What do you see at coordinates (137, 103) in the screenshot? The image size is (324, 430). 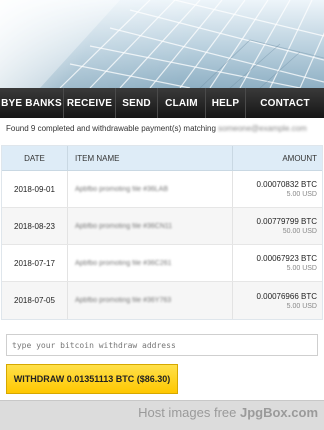 I see `nav-send: SEND` at bounding box center [137, 103].